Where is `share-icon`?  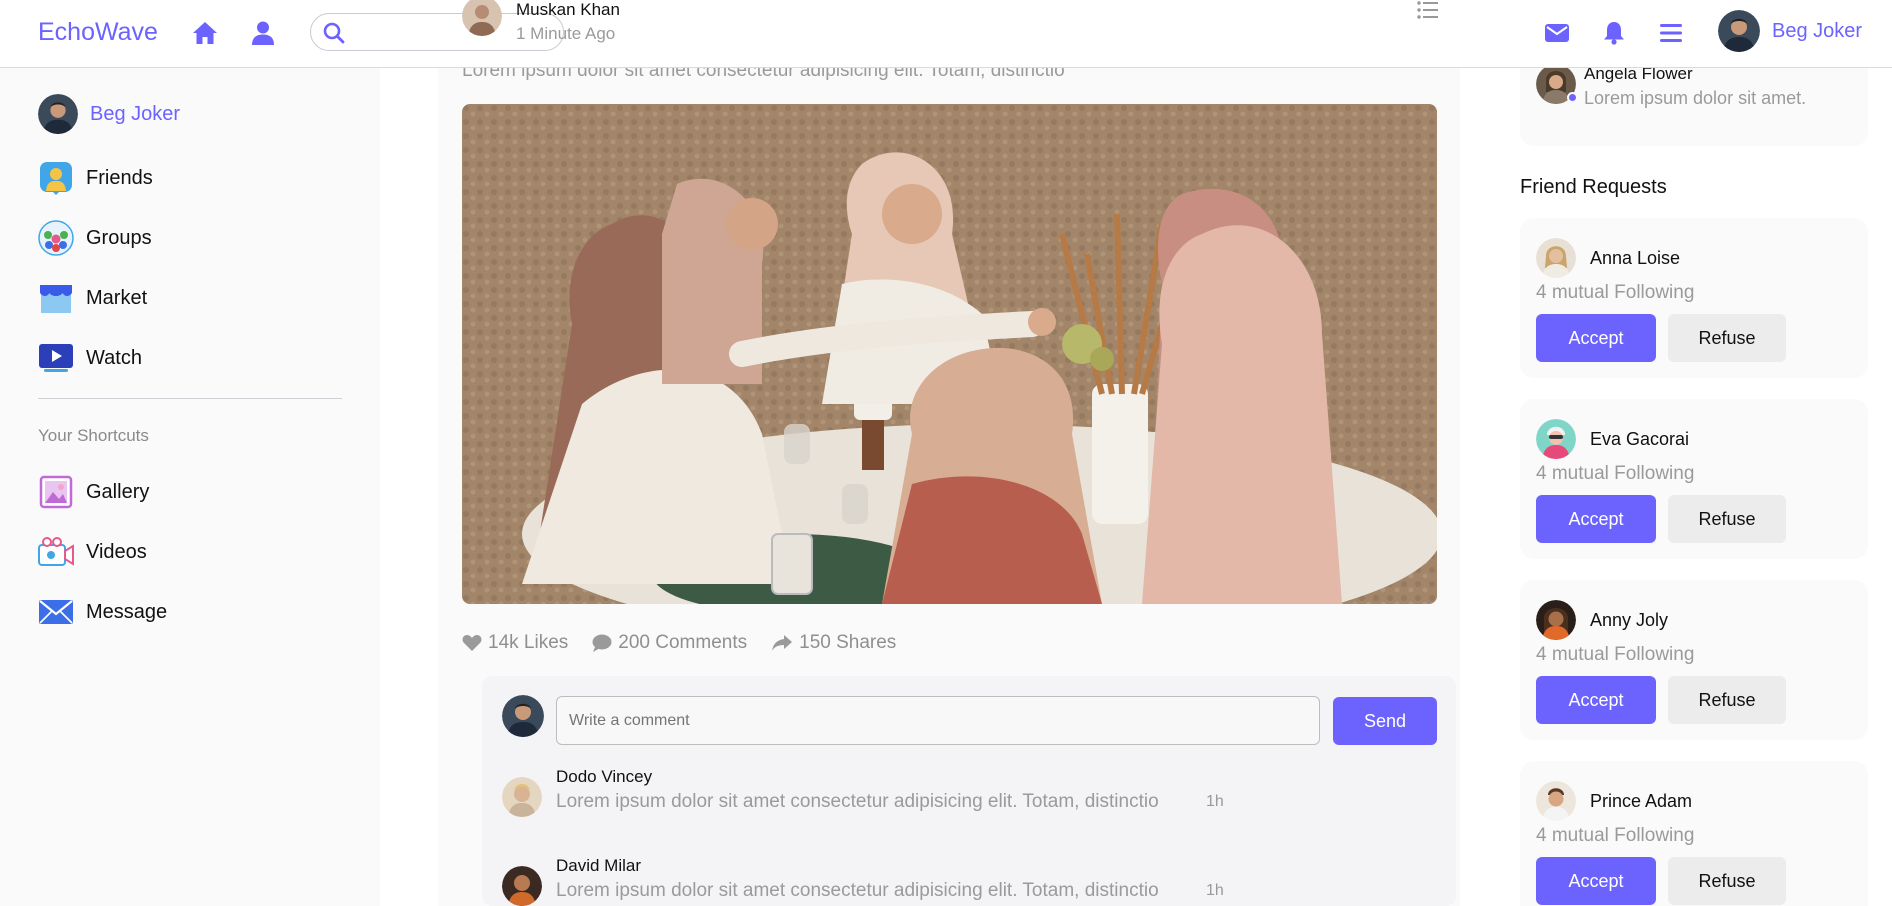 share-icon is located at coordinates (782, 643).